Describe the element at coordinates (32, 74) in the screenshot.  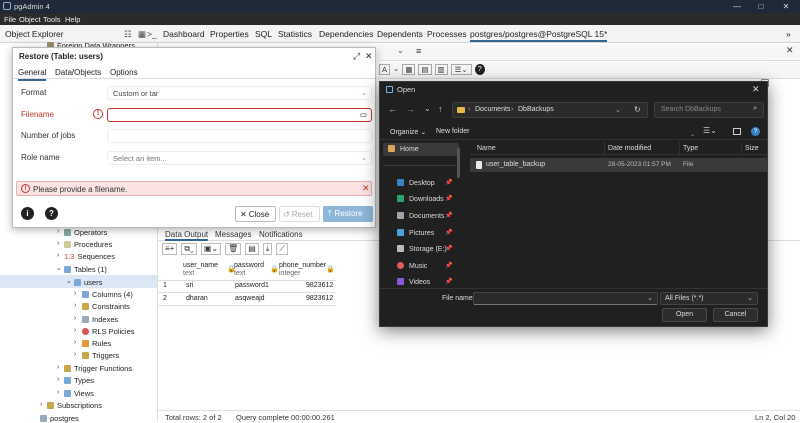
I see `tab-general: General` at that location.